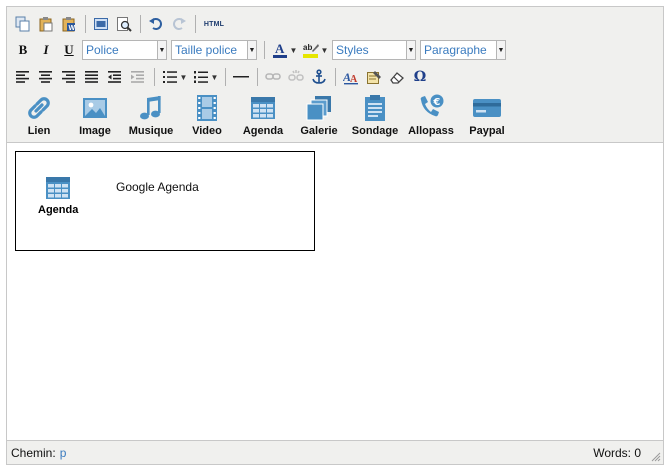 The height and width of the screenshot is (471, 670). I want to click on edit-attributes-button, so click(374, 77).